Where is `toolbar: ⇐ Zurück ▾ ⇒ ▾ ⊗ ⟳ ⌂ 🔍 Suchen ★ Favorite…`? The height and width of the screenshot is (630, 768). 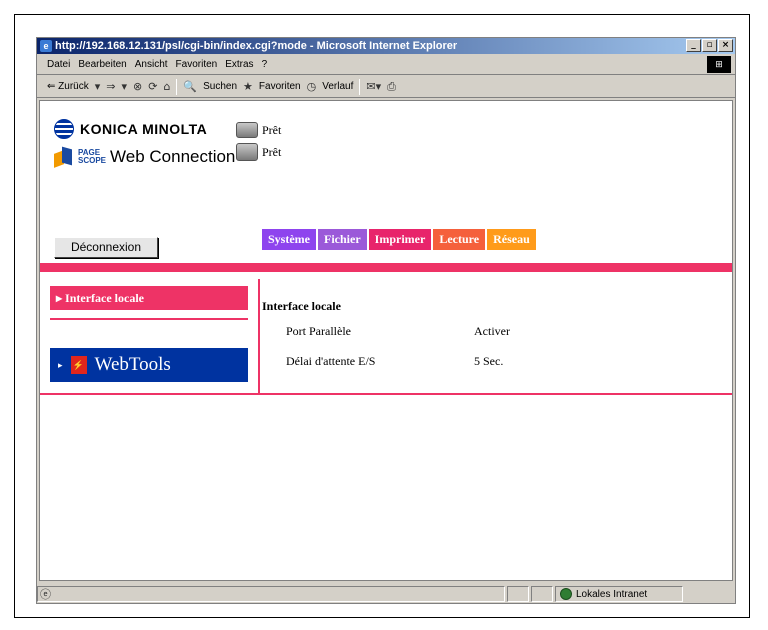
toolbar: ⇐ Zurück ▾ ⇒ ▾ ⊗ ⟳ ⌂ 🔍 Suchen ★ Favorite… is located at coordinates (386, 87).